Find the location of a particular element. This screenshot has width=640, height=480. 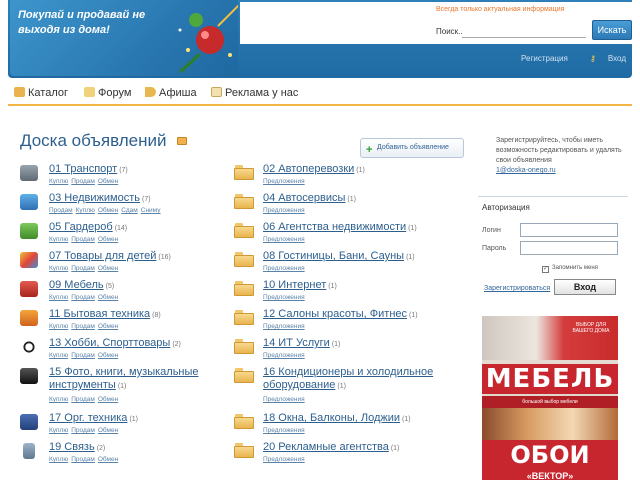

category-link: 20 Рекламные агентства (1) is located at coordinates (331, 447).